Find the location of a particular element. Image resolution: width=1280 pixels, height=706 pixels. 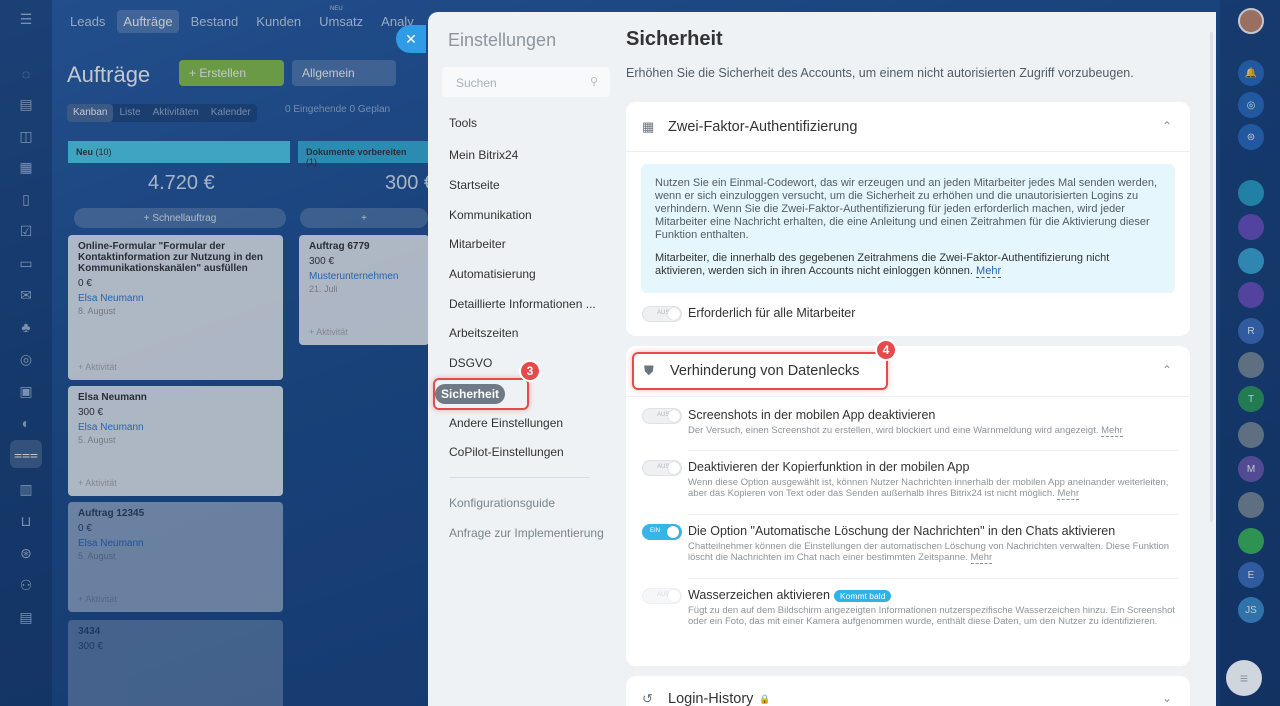

quick-menu-button: ≡ is located at coordinates (1244, 678).